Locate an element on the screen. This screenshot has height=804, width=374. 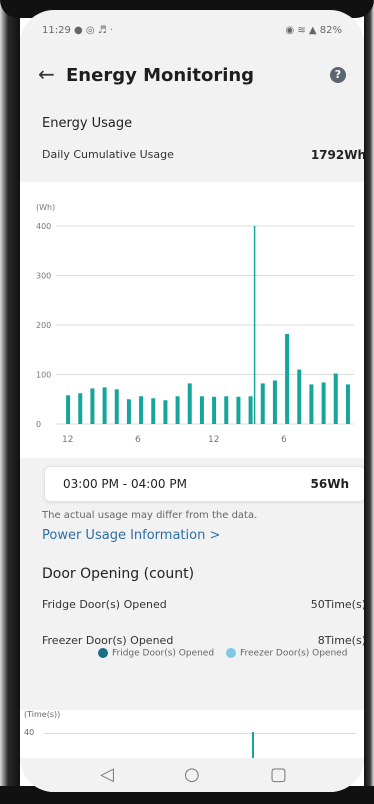
energy-section-title: Energy Usage is located at coordinates (87, 123).